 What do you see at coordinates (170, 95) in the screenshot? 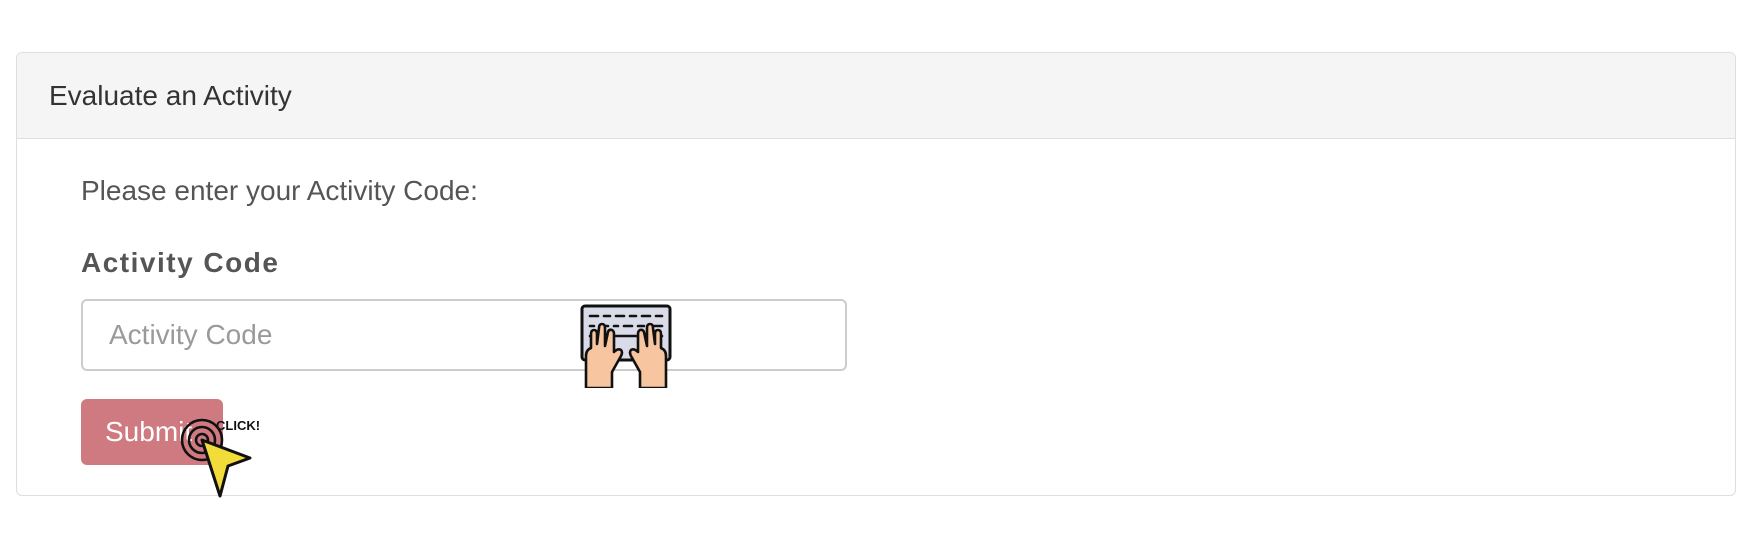
I see `panel-title: Evaluate an Activity` at bounding box center [170, 95].